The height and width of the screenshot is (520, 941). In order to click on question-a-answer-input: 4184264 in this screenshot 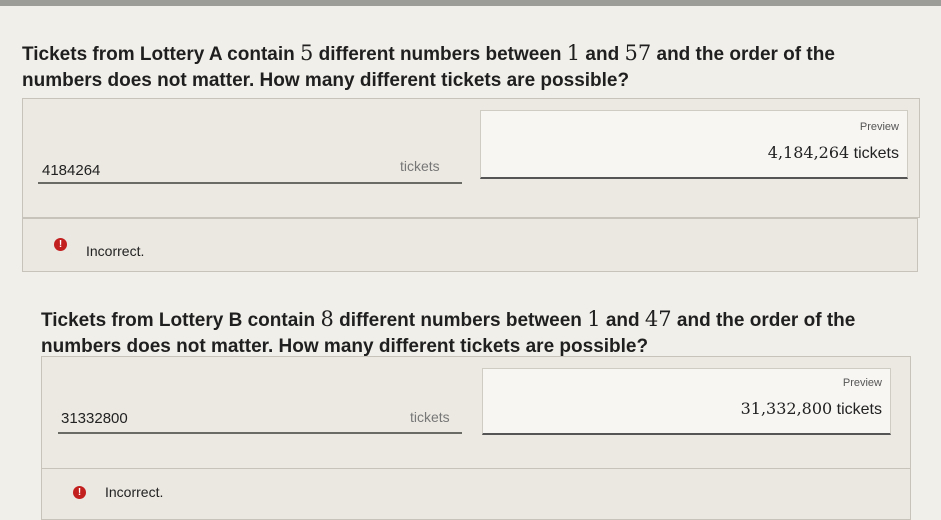, I will do `click(71, 170)`.